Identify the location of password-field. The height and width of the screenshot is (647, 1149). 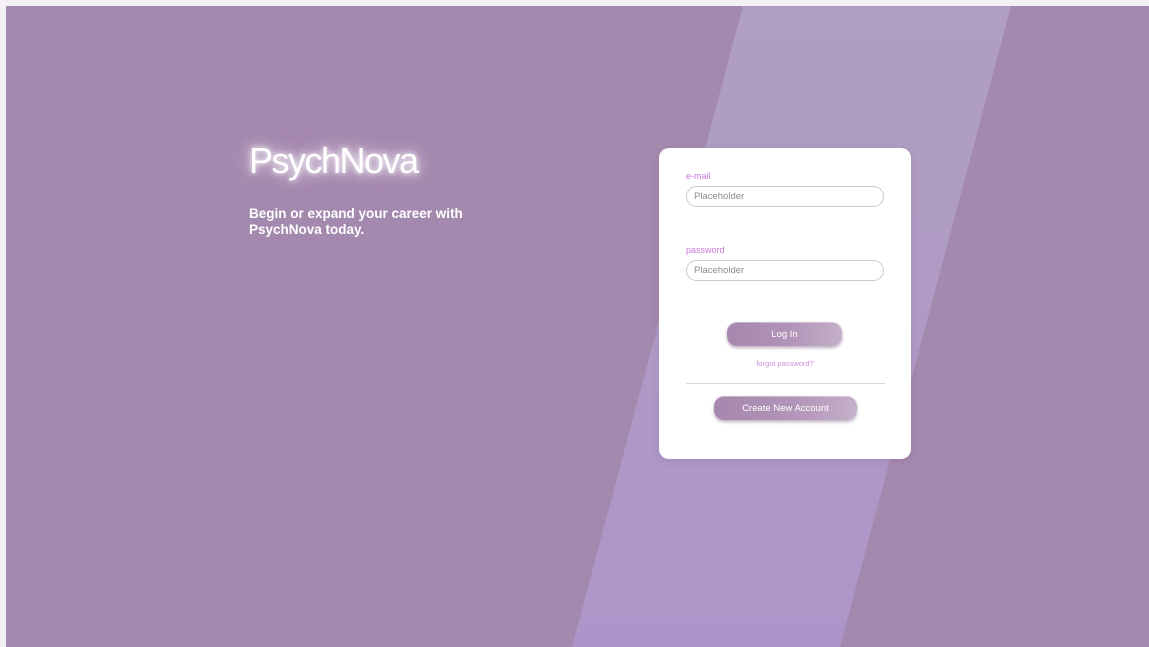
(785, 270).